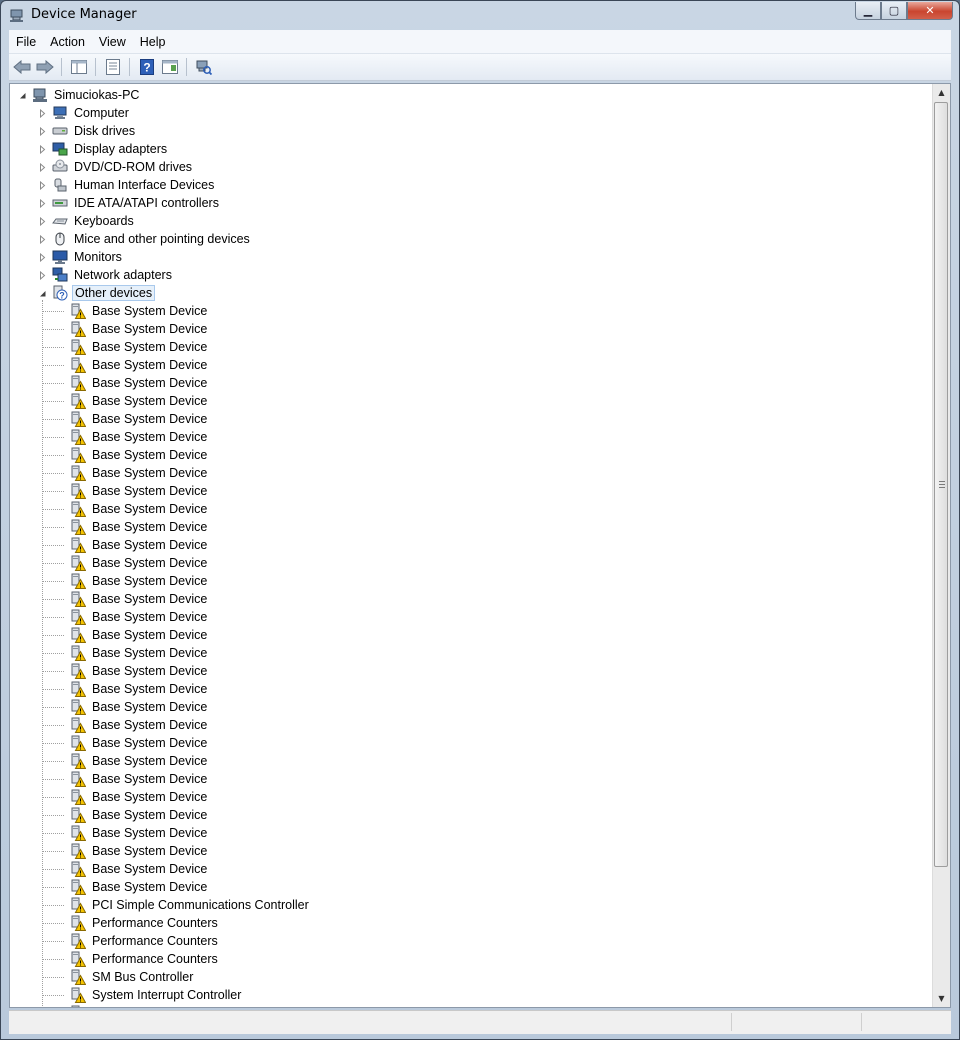  Describe the element at coordinates (16, 15) in the screenshot. I see `device-manager-icon` at that location.